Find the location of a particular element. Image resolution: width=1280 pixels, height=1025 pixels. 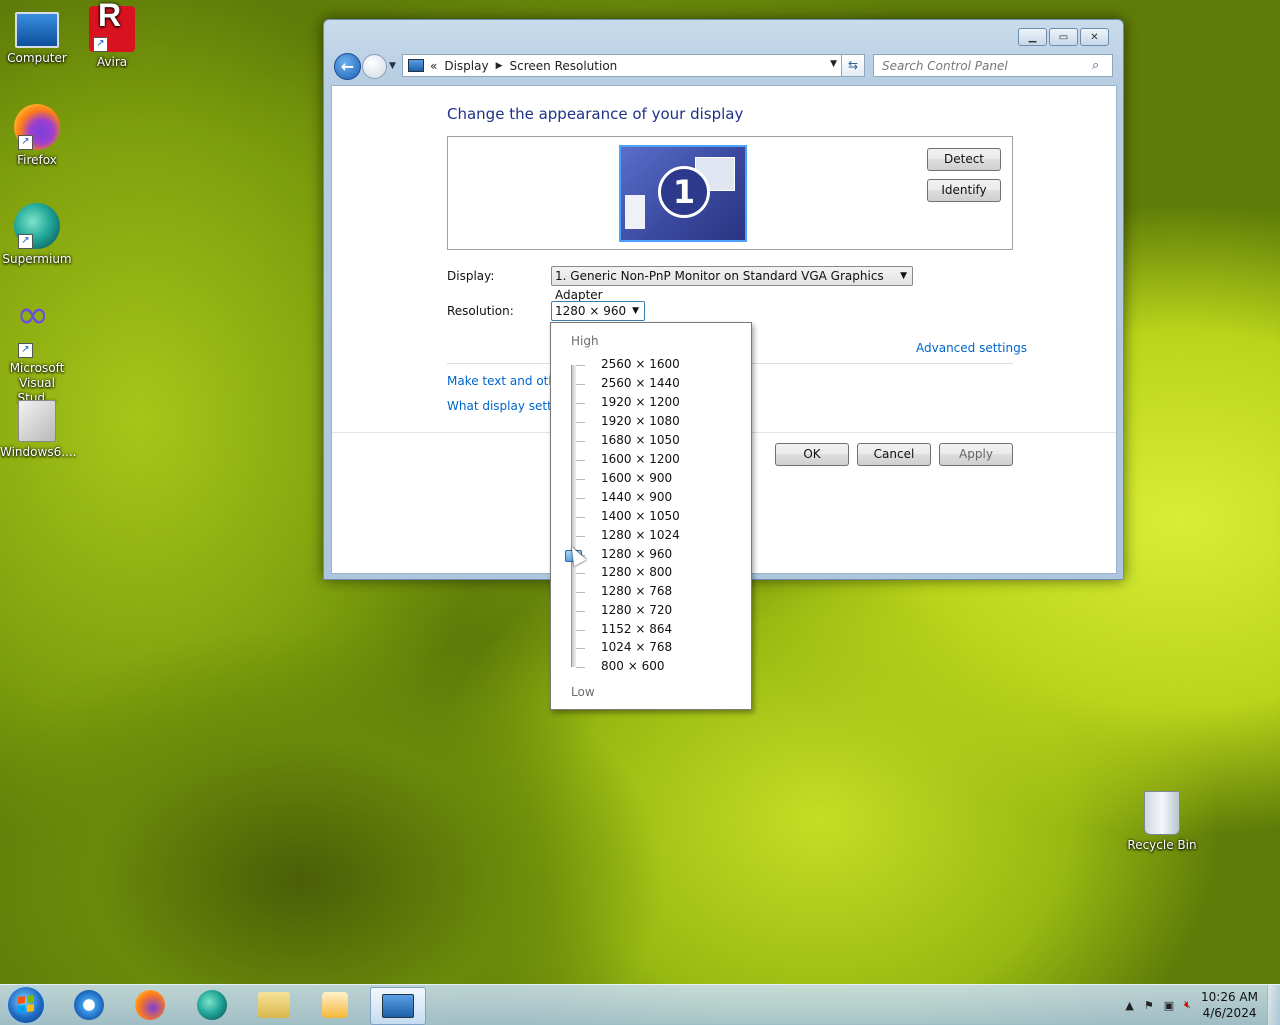

detect-button: Detect is located at coordinates (964, 159).